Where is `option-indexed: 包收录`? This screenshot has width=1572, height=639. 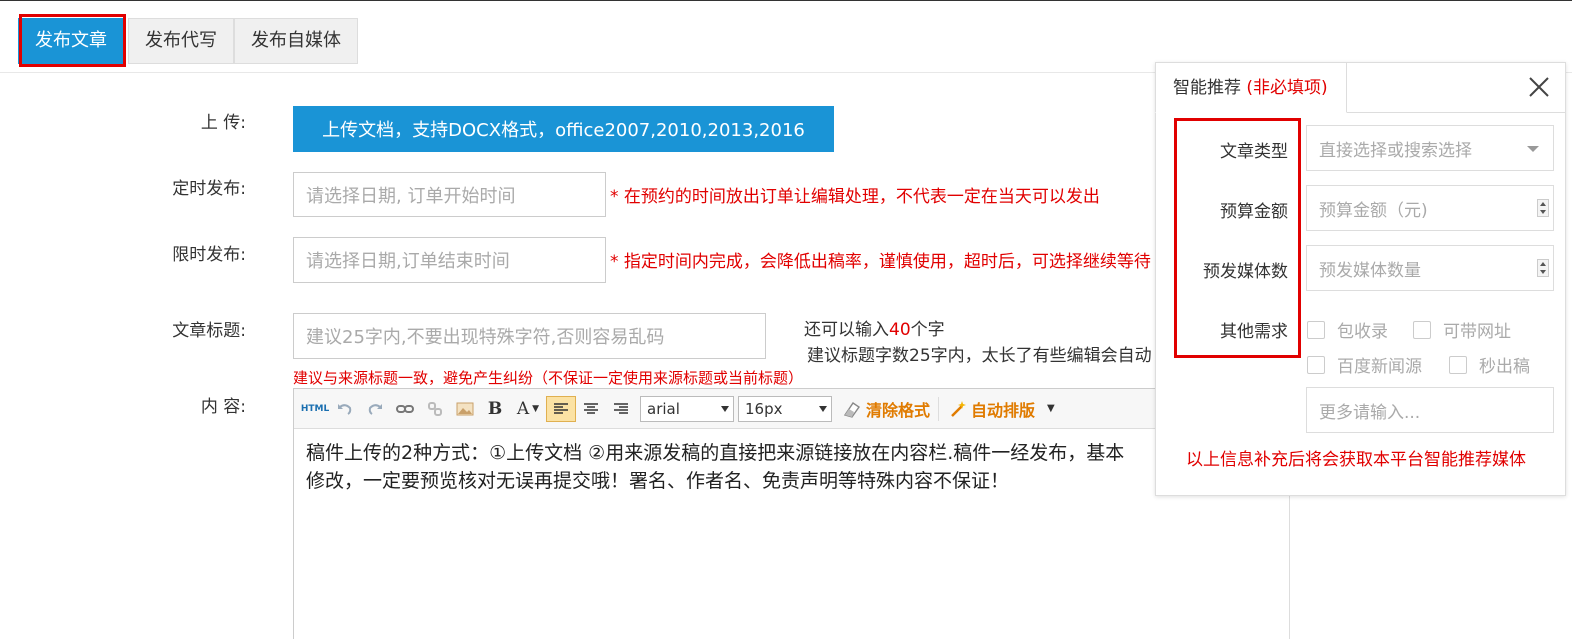 option-indexed: 包收录 is located at coordinates (1347, 329).